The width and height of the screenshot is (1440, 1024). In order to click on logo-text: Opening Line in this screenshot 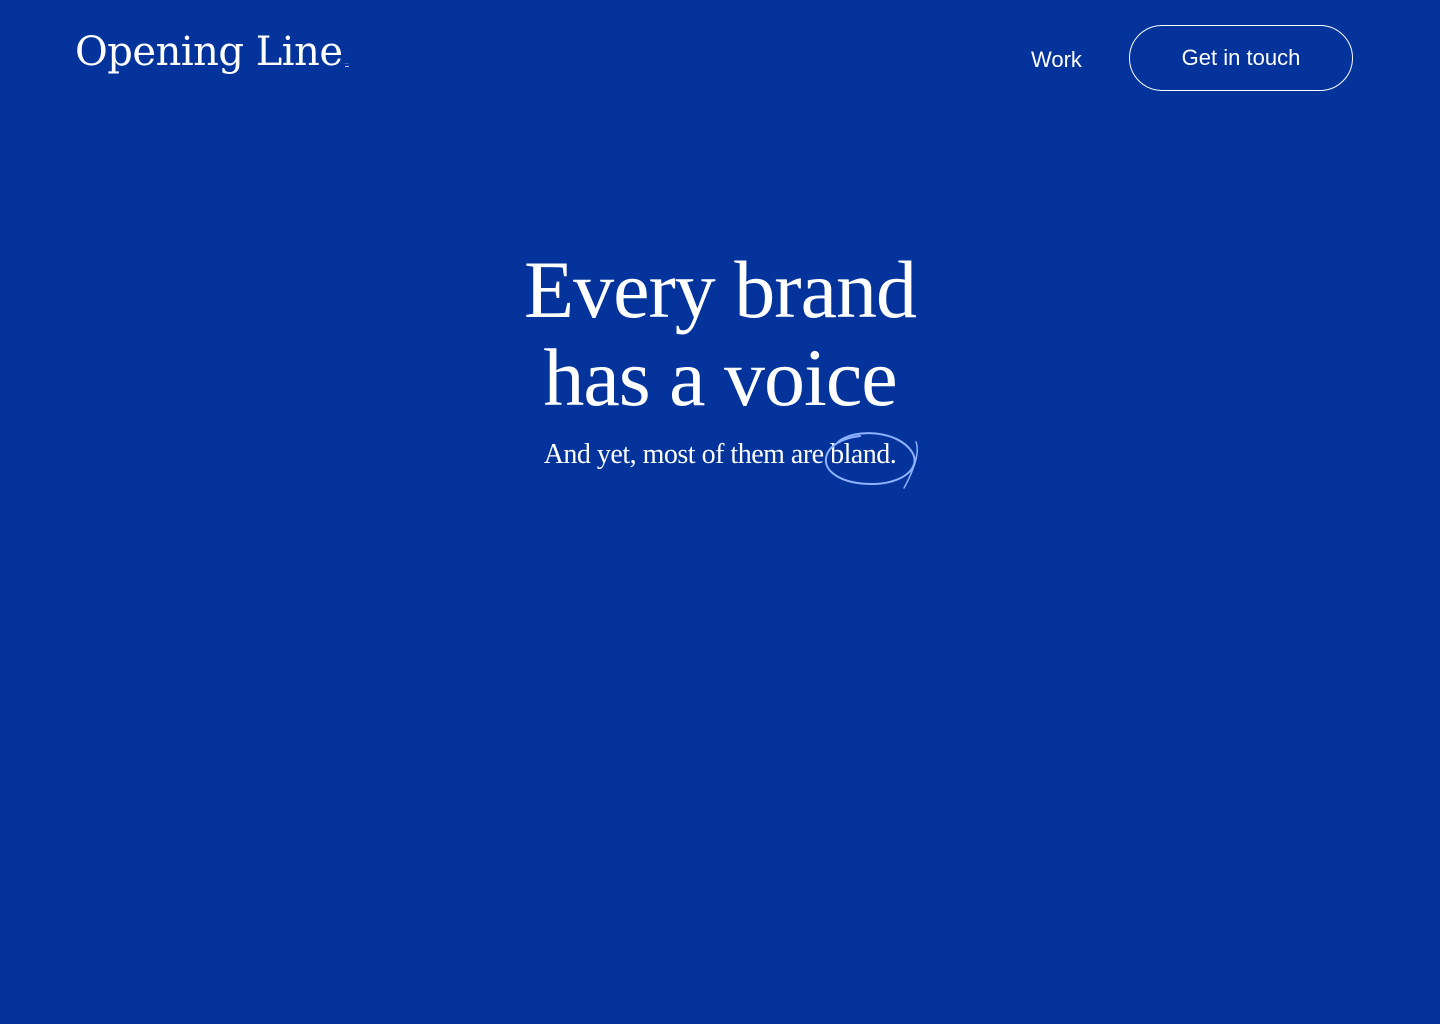, I will do `click(209, 52)`.